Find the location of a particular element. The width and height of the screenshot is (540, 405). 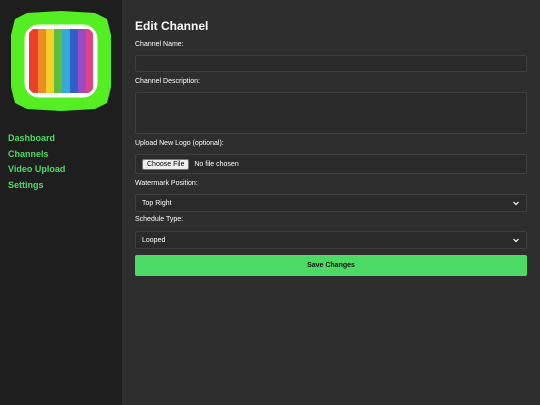

watermark-position-label: Watermark Position: is located at coordinates (166, 183).